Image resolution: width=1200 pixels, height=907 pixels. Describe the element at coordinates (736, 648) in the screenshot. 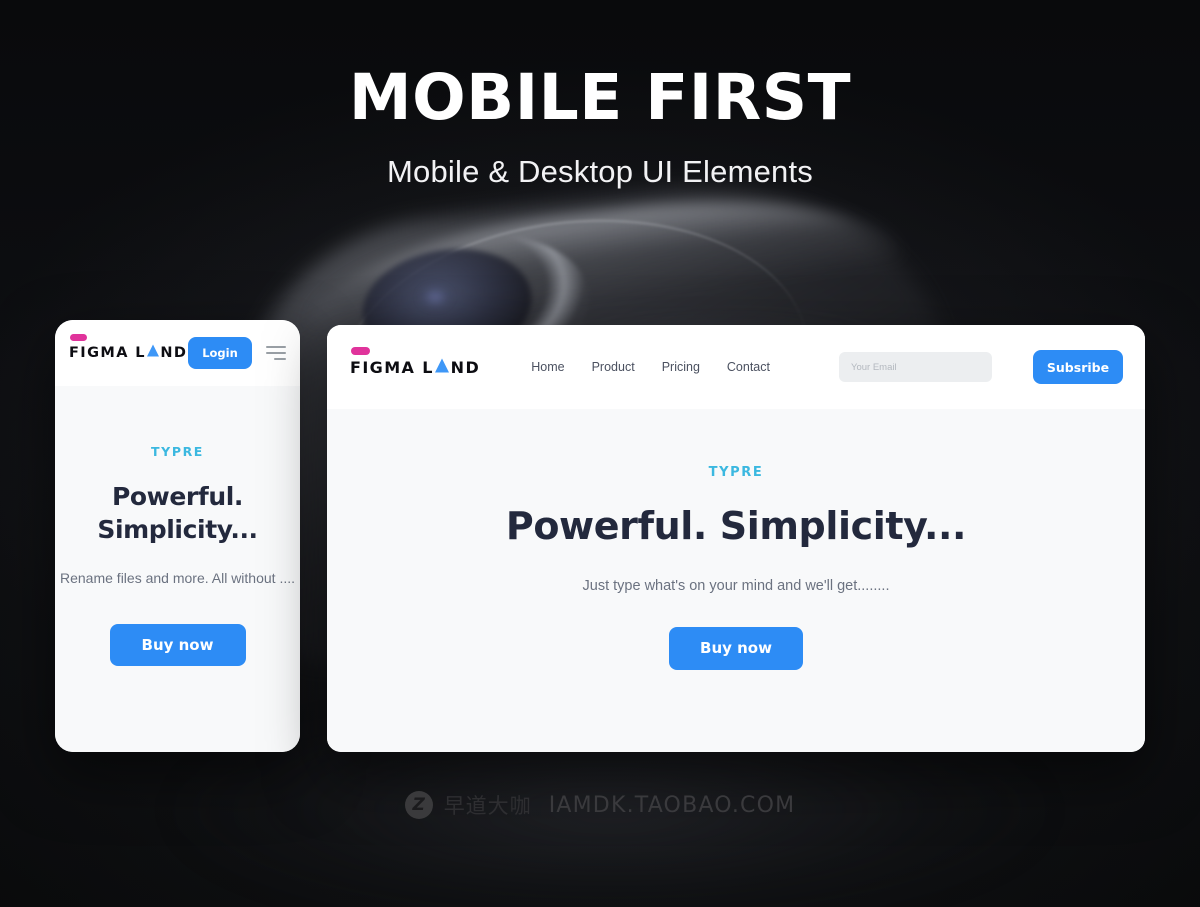

I see `desktop-buy-now-button: Buy now` at that location.